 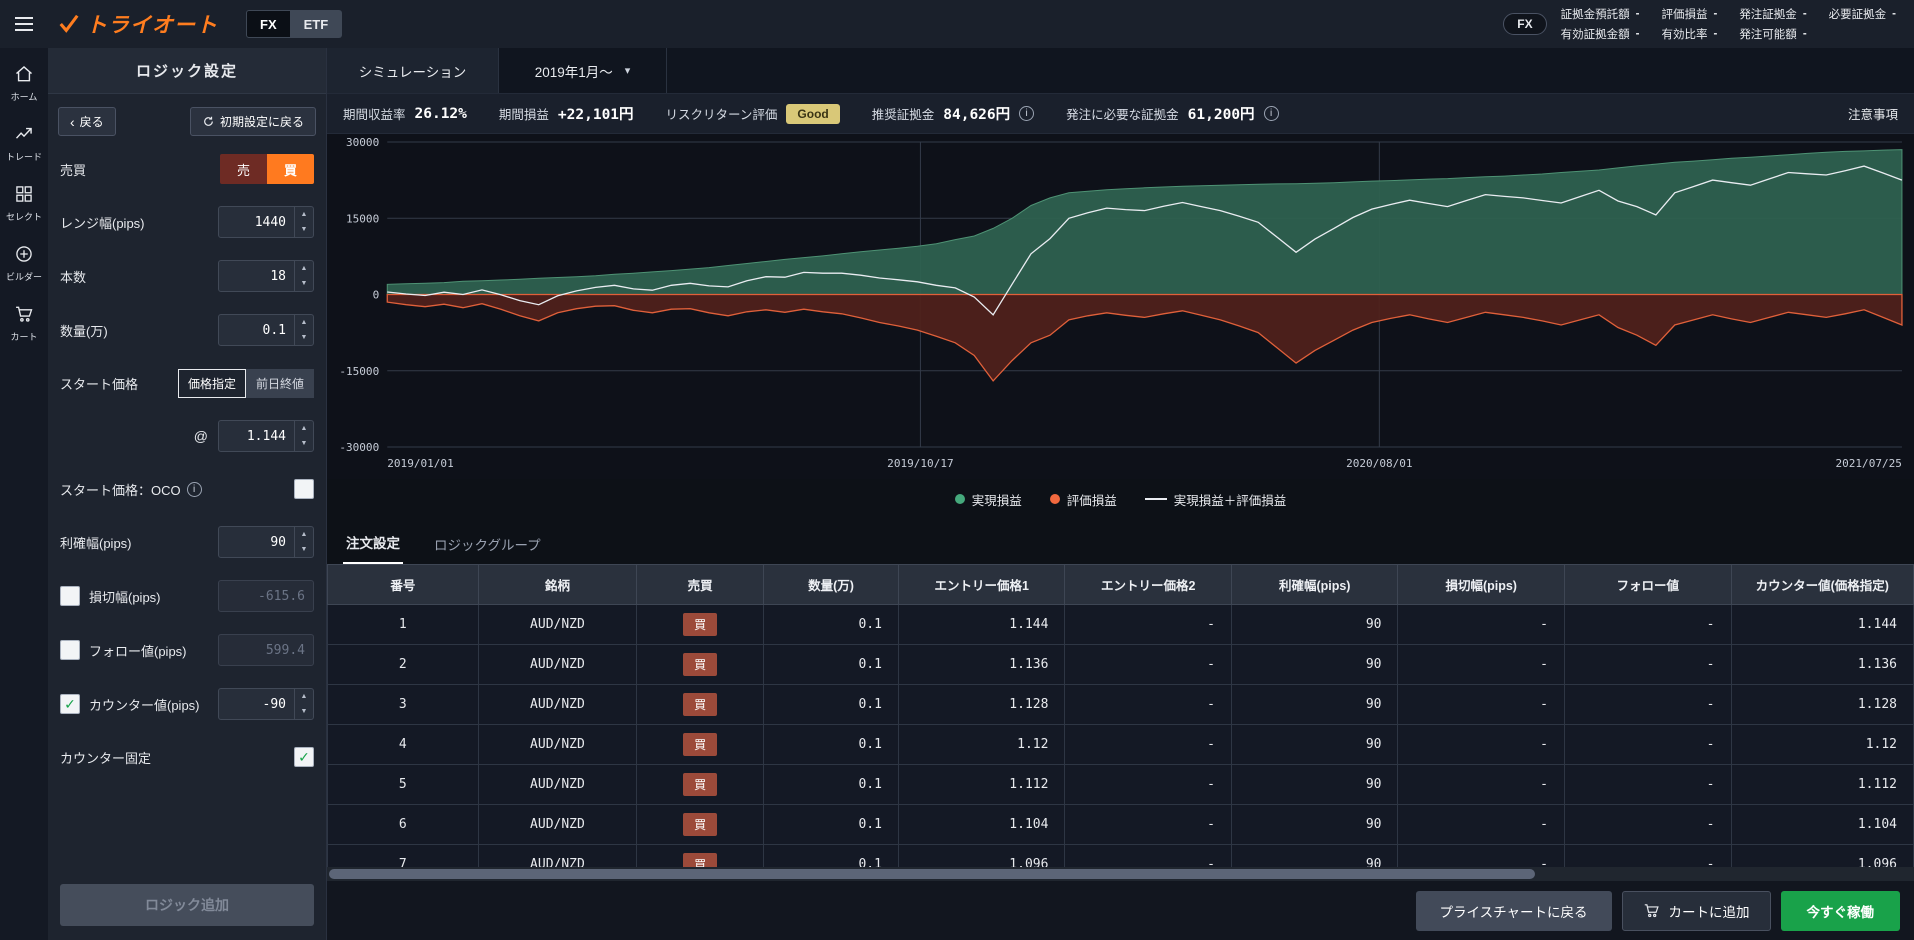 What do you see at coordinates (187, 905) in the screenshot?
I see `add-logic-button: ロジック追加` at bounding box center [187, 905].